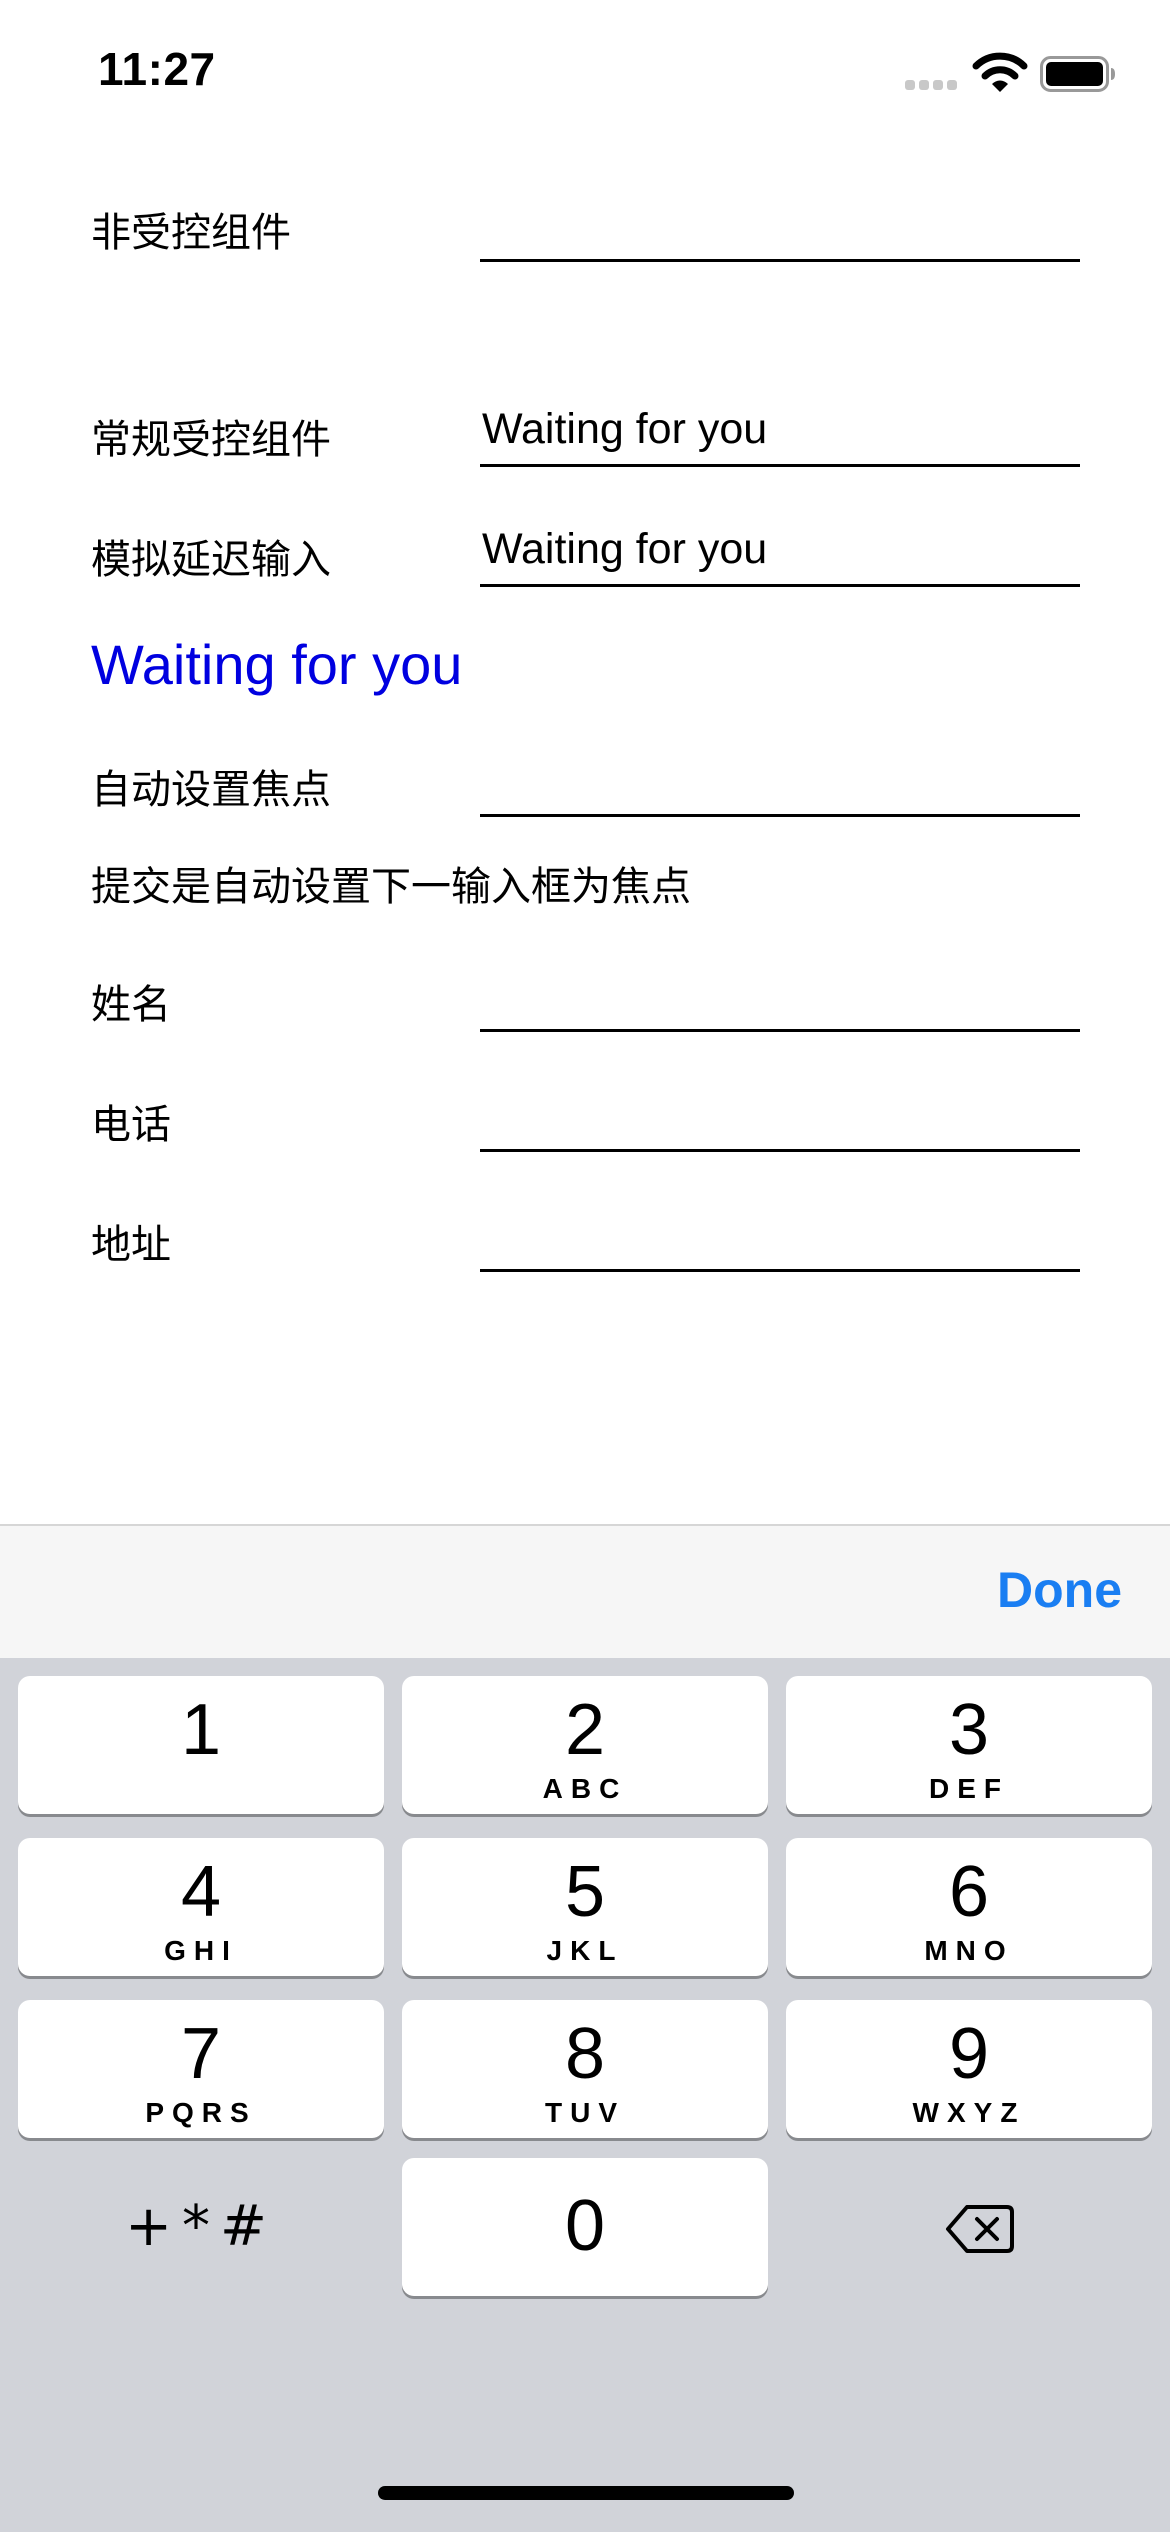 This screenshot has width=1170, height=2532. What do you see at coordinates (201, 2227) in the screenshot?
I see `symbols-key: +*#` at bounding box center [201, 2227].